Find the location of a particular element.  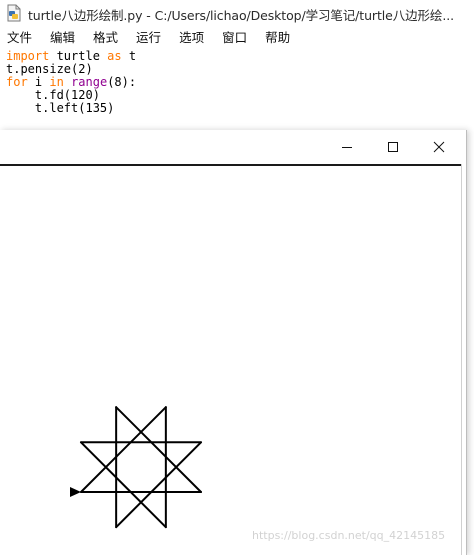

minimize-icon is located at coordinates (347, 147).